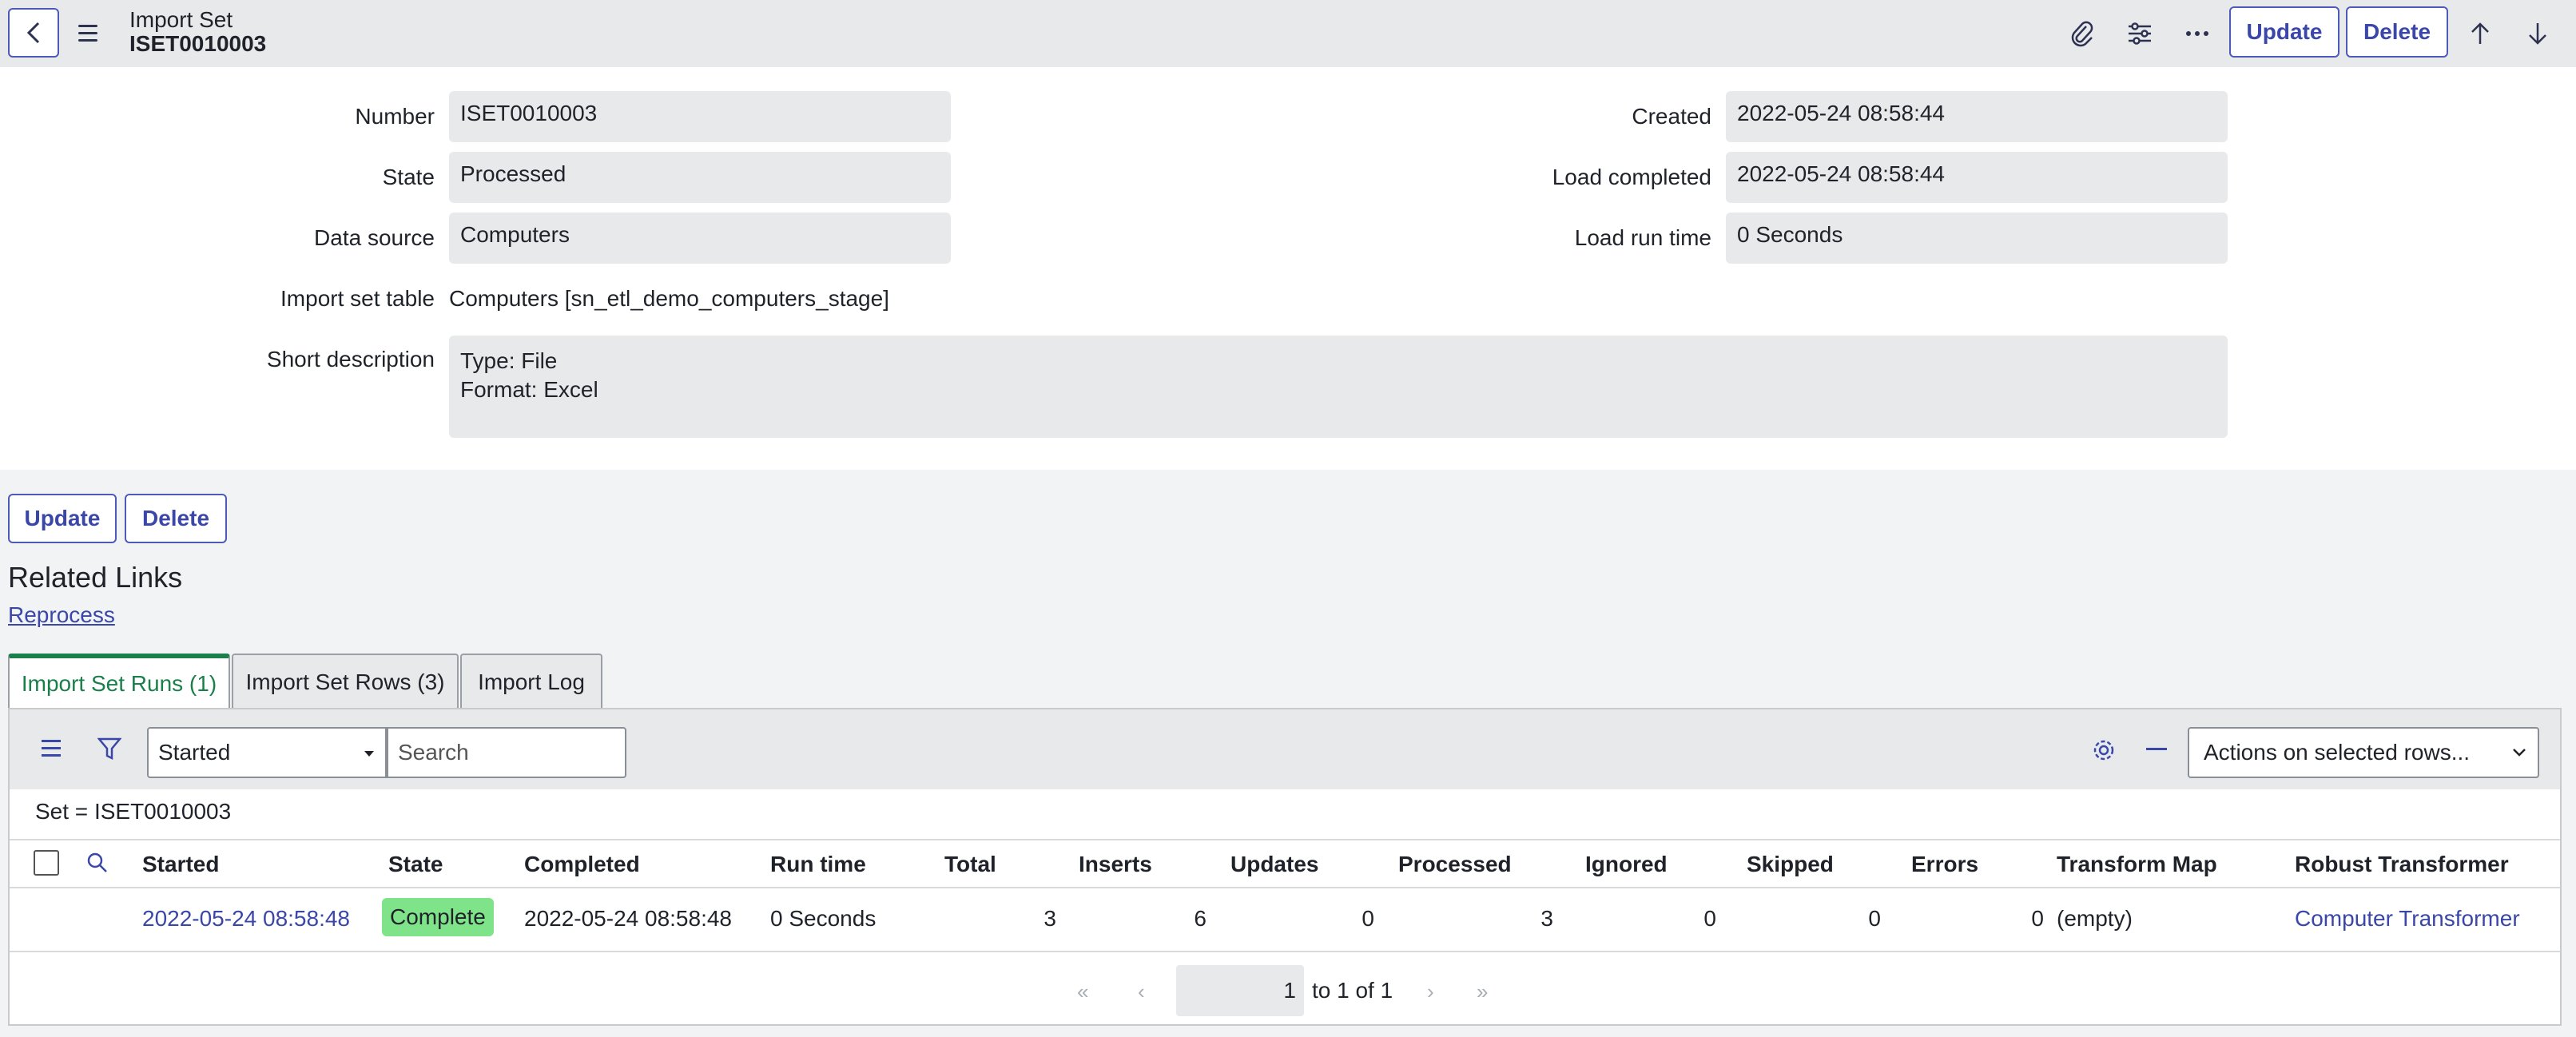 Image resolution: width=2576 pixels, height=1037 pixels. What do you see at coordinates (51, 749) in the screenshot?
I see `list-menu-icon` at bounding box center [51, 749].